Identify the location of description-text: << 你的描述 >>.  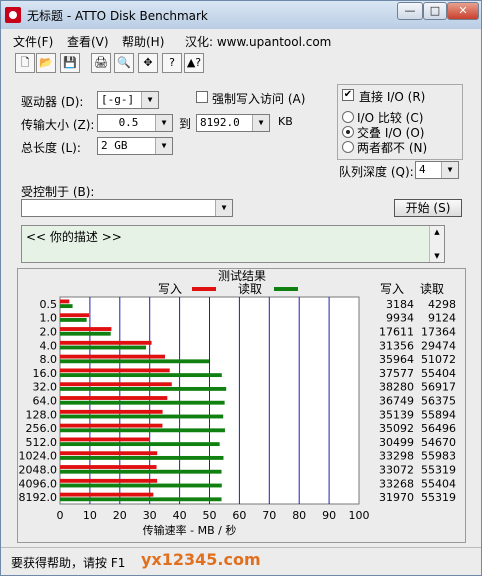
(74, 237).